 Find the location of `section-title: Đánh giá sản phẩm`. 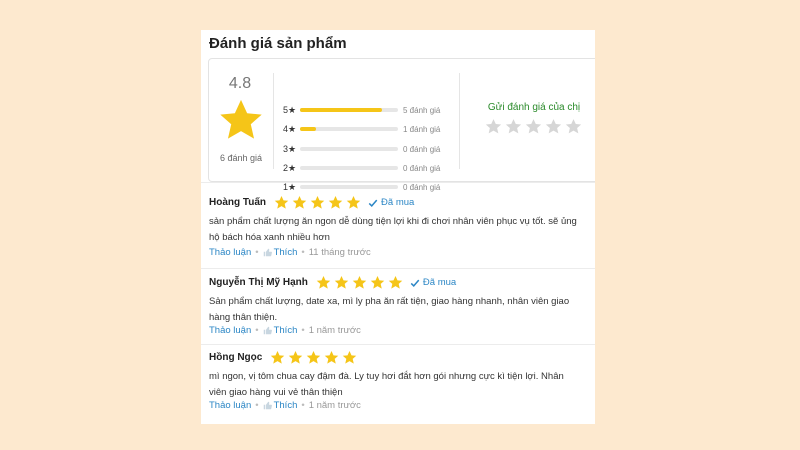

section-title: Đánh giá sản phẩm is located at coordinates (278, 43).